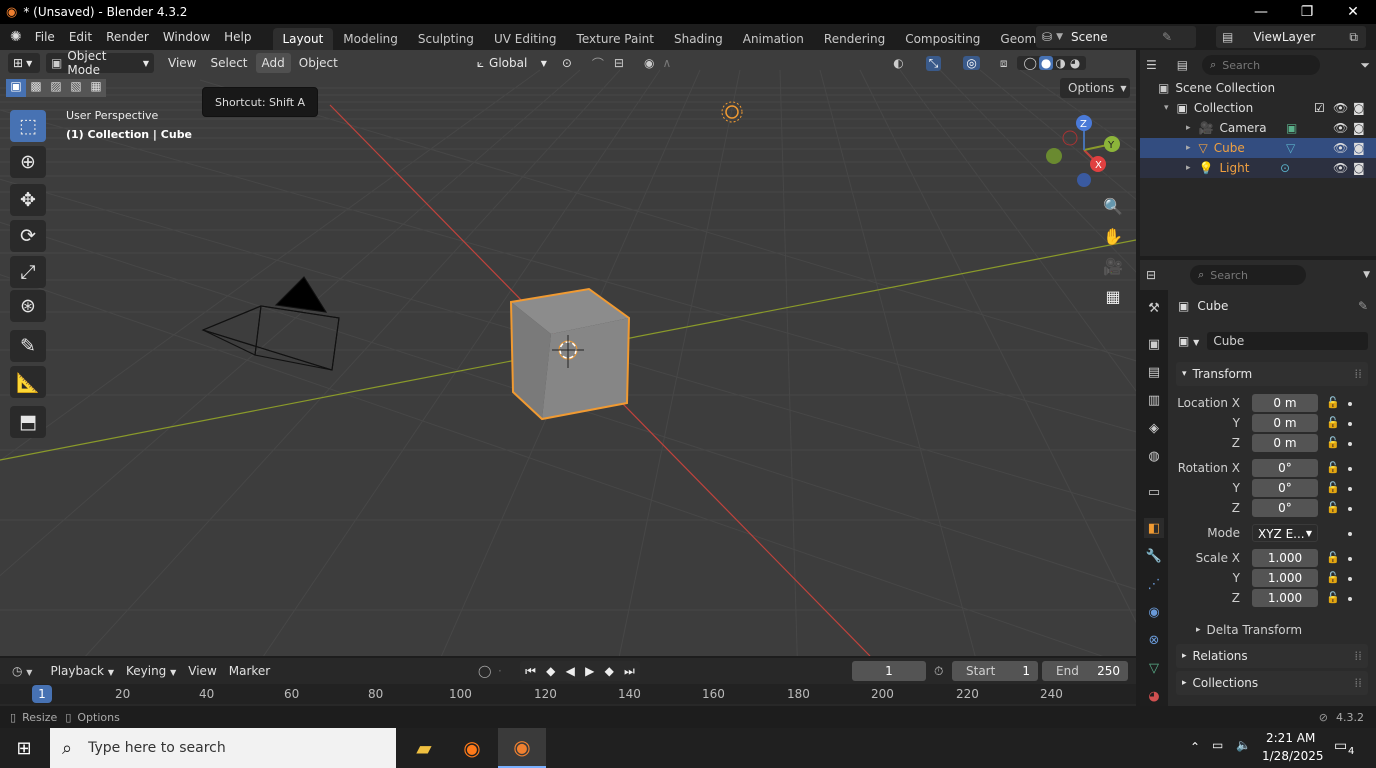 This screenshot has height=768, width=1376. Describe the element at coordinates (1285, 598) in the screenshot. I see `scale-z-field: 1.000` at that location.